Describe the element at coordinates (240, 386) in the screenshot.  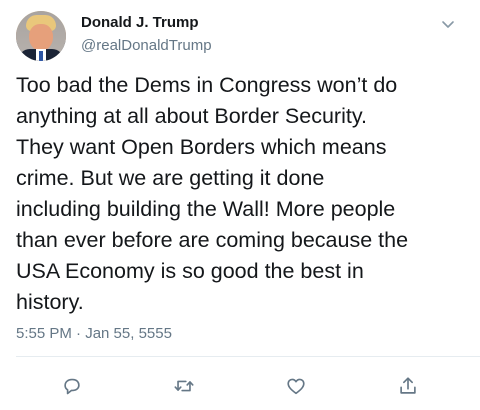
I see `action-bar` at that location.